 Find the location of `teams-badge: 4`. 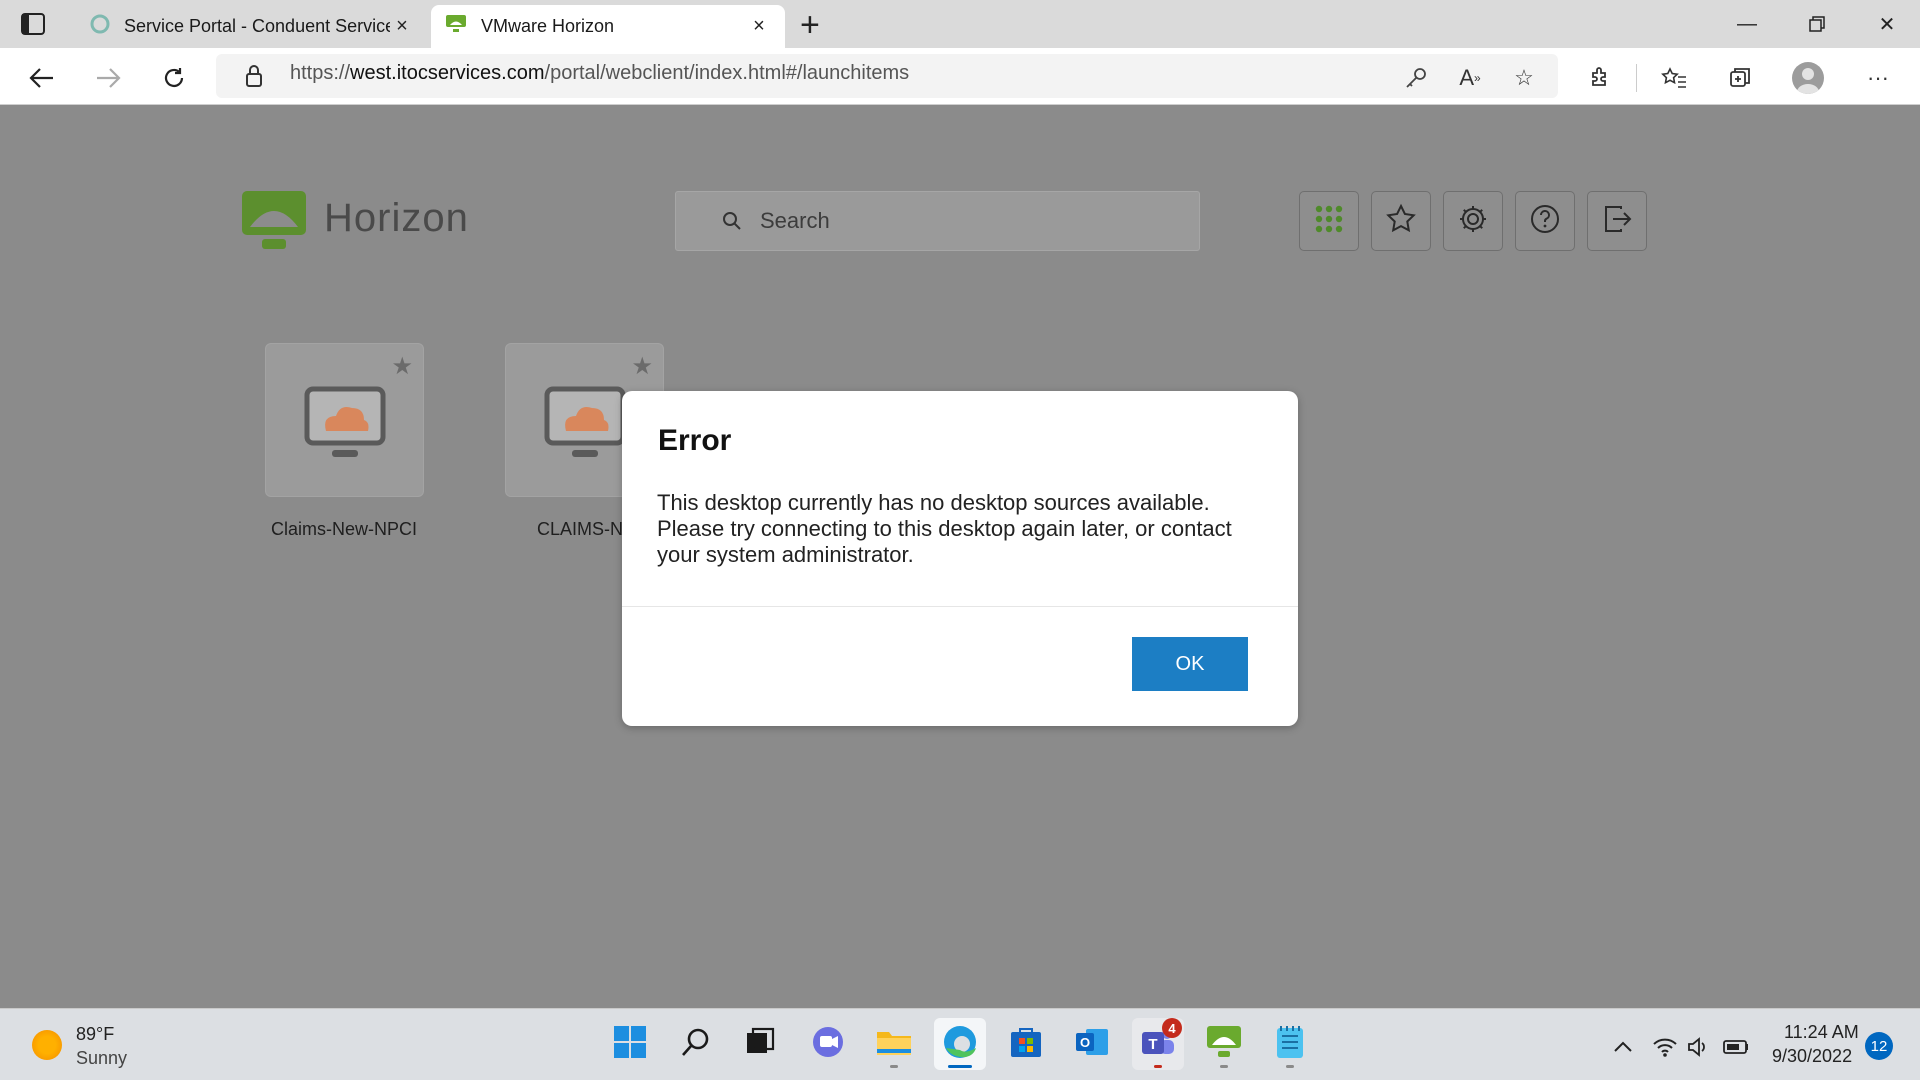

teams-badge: 4 is located at coordinates (1172, 1028).